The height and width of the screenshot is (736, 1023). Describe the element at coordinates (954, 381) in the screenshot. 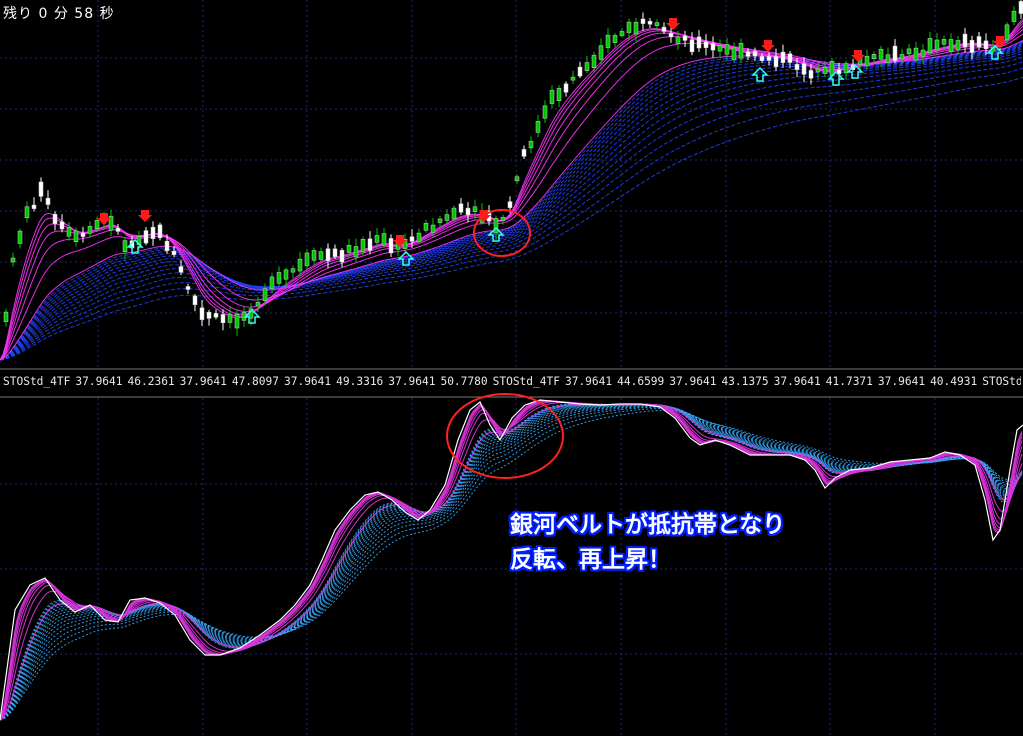

I see `indicator-value: 40.4931` at that location.